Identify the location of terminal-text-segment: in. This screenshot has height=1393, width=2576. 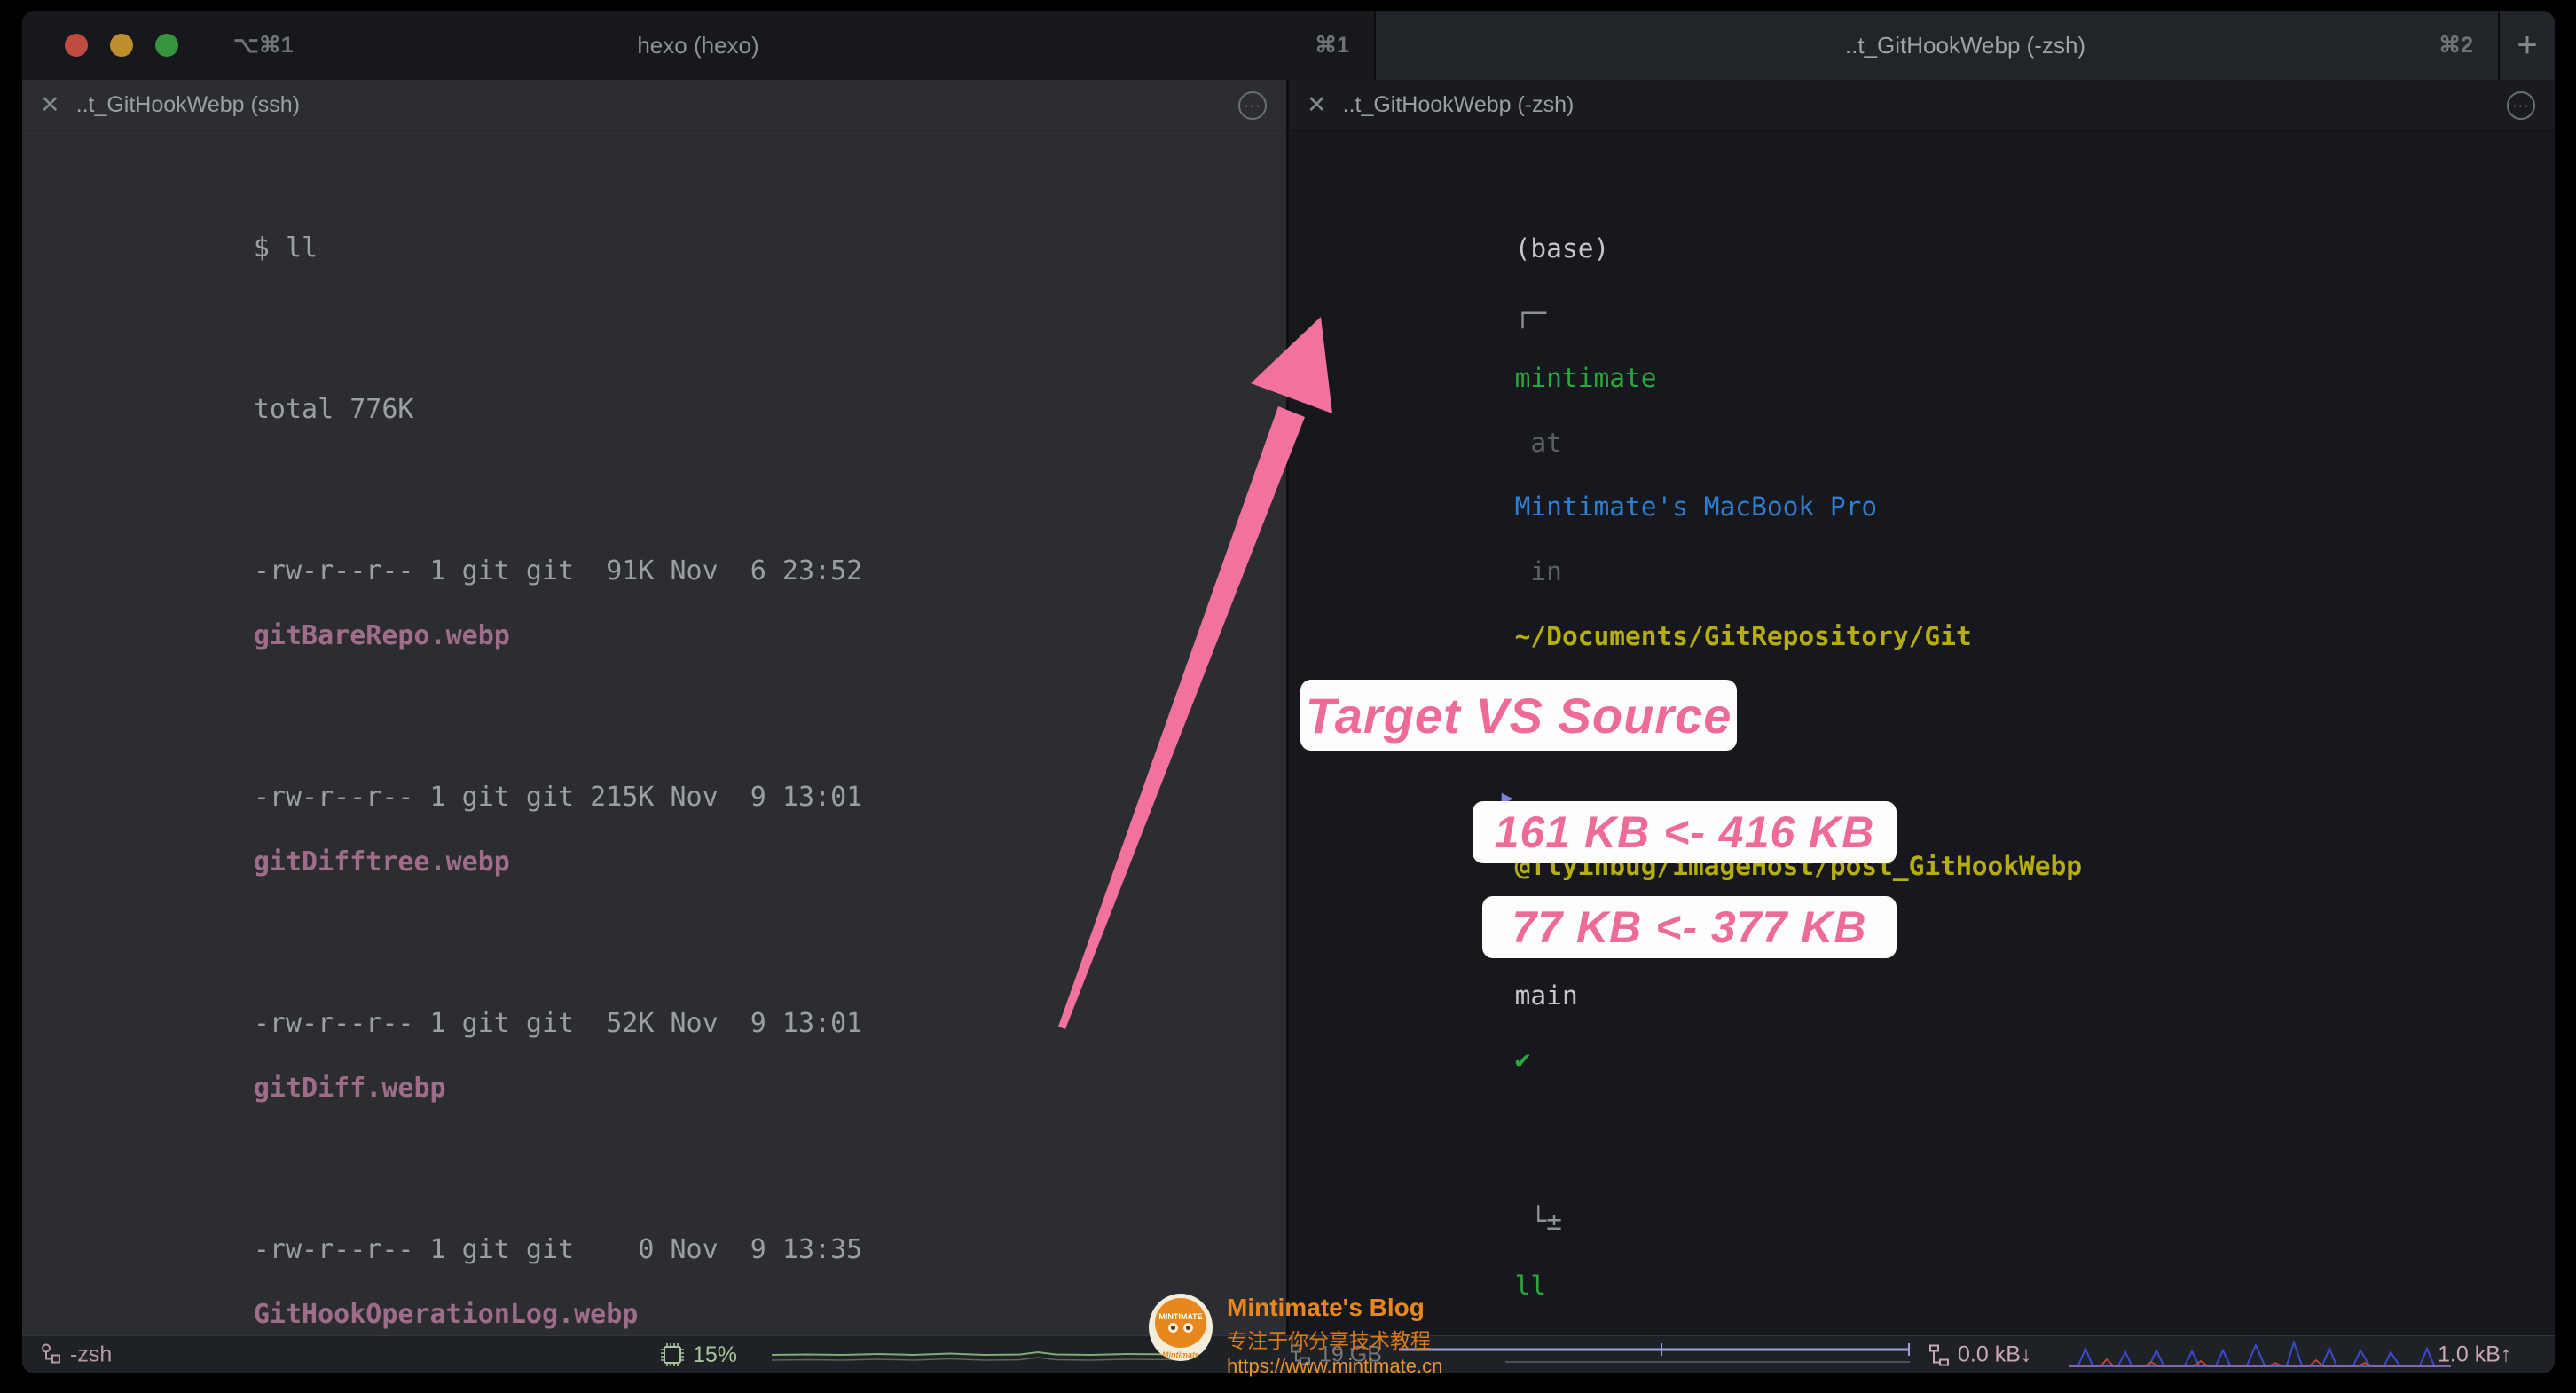
(1546, 571).